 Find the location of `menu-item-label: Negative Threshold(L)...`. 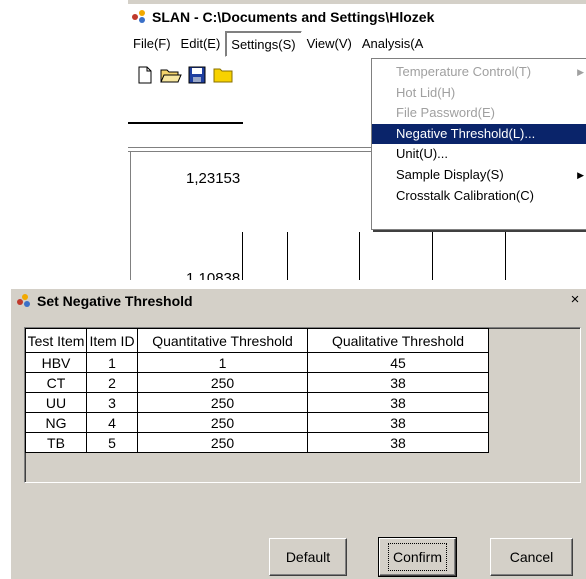

menu-item-label: Negative Threshold(L)... is located at coordinates (466, 133).